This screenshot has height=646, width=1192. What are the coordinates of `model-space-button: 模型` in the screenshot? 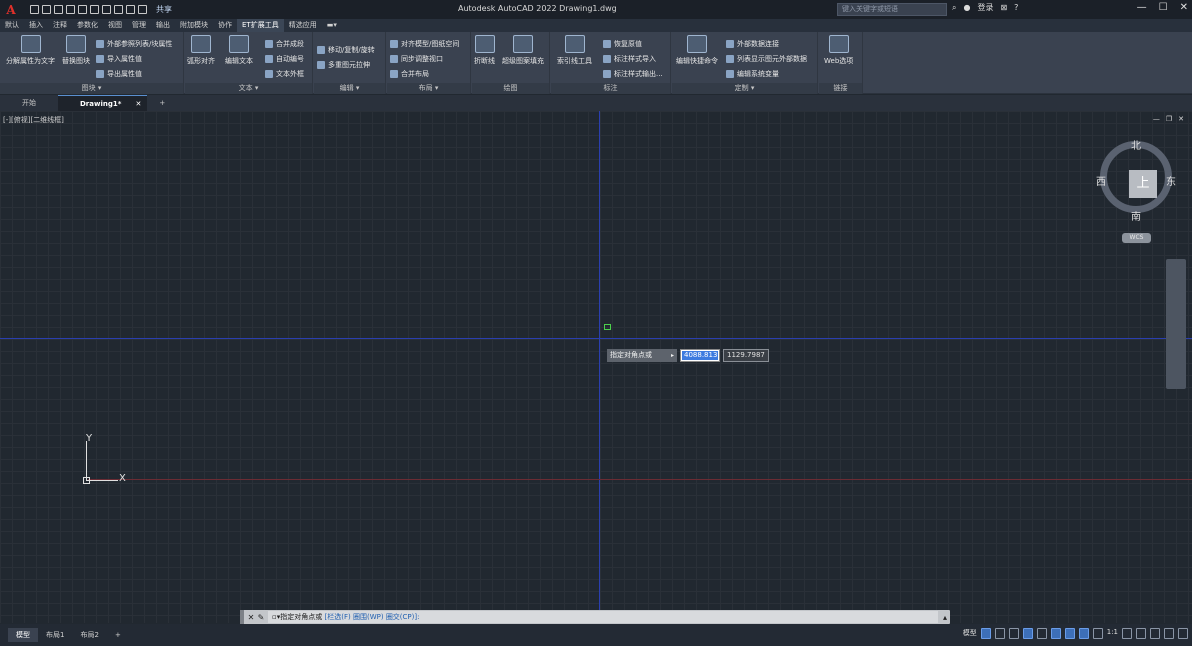 It's located at (970, 633).